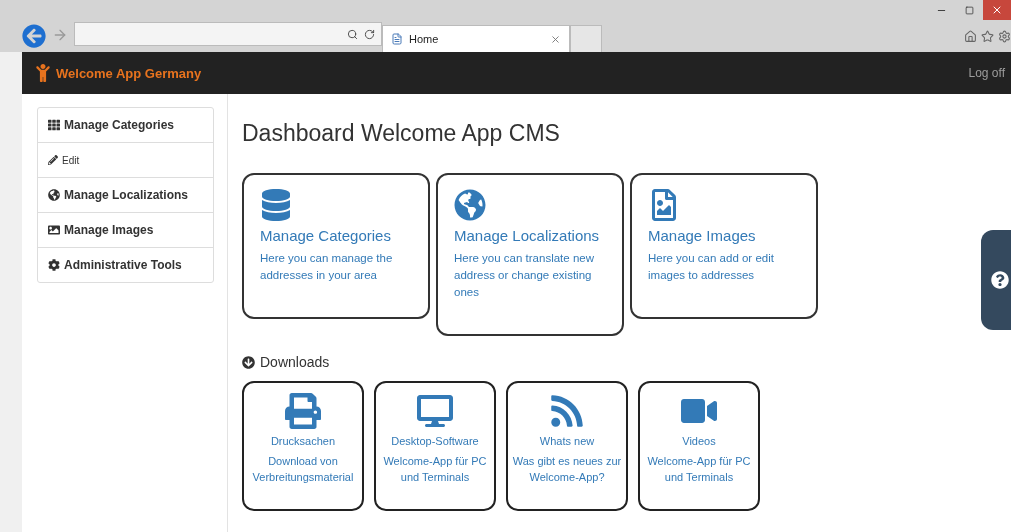  Describe the element at coordinates (702, 235) in the screenshot. I see `card-title: Manage Images` at that location.